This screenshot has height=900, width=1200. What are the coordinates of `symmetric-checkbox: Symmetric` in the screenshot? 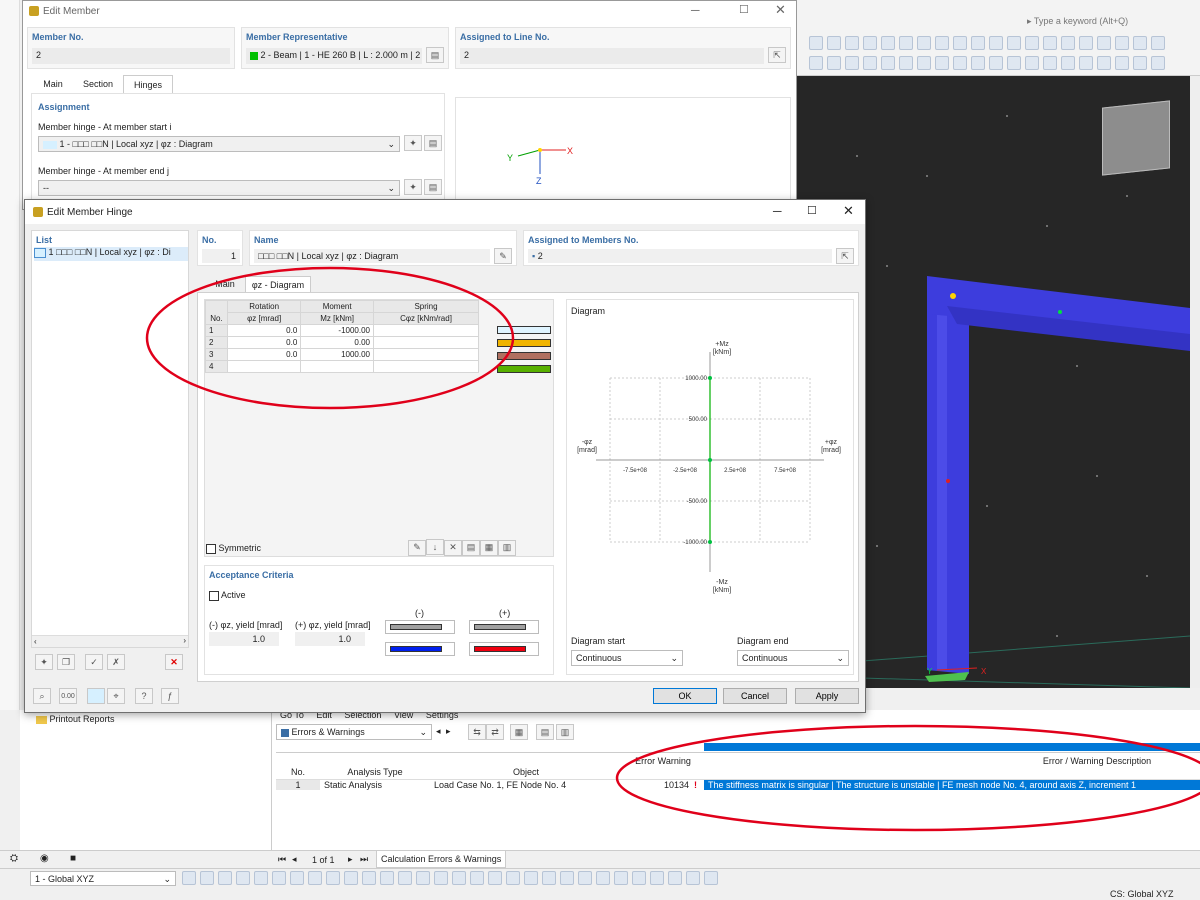 It's located at (233, 548).